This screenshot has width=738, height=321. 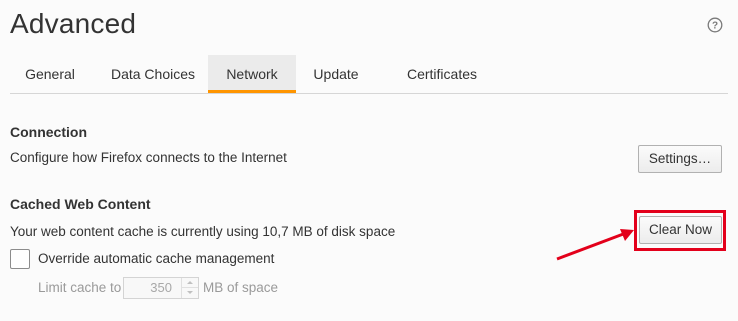 I want to click on override-cache-label: Override automatic cache management, so click(x=156, y=258).